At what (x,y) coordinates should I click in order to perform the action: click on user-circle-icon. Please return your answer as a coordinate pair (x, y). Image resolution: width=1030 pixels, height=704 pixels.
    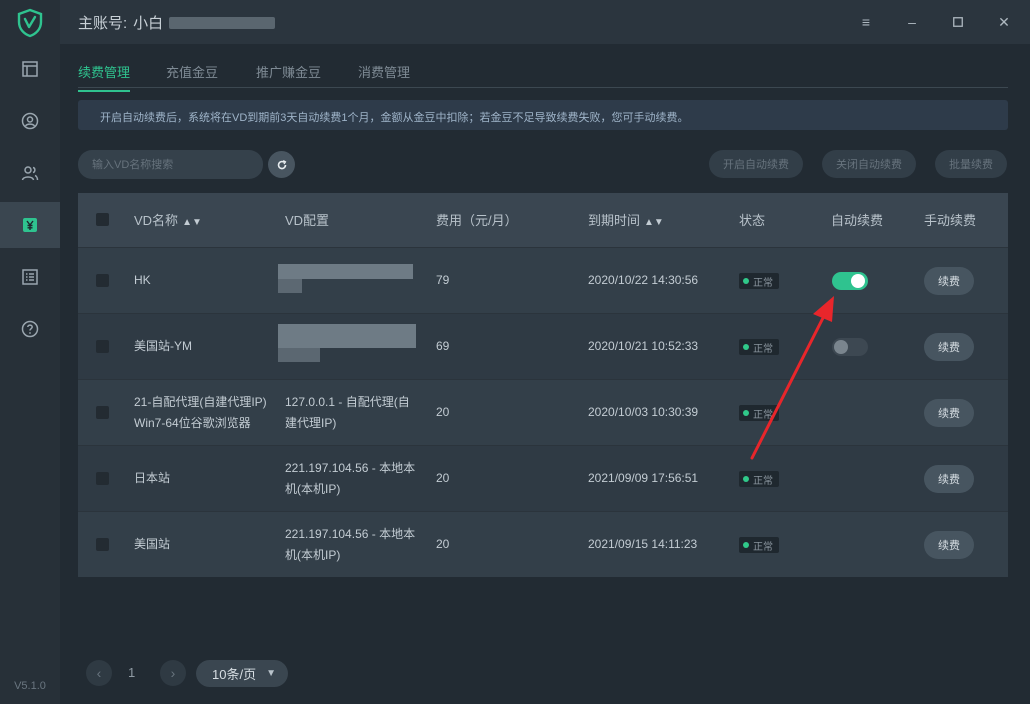
    Looking at the image, I should click on (30, 121).